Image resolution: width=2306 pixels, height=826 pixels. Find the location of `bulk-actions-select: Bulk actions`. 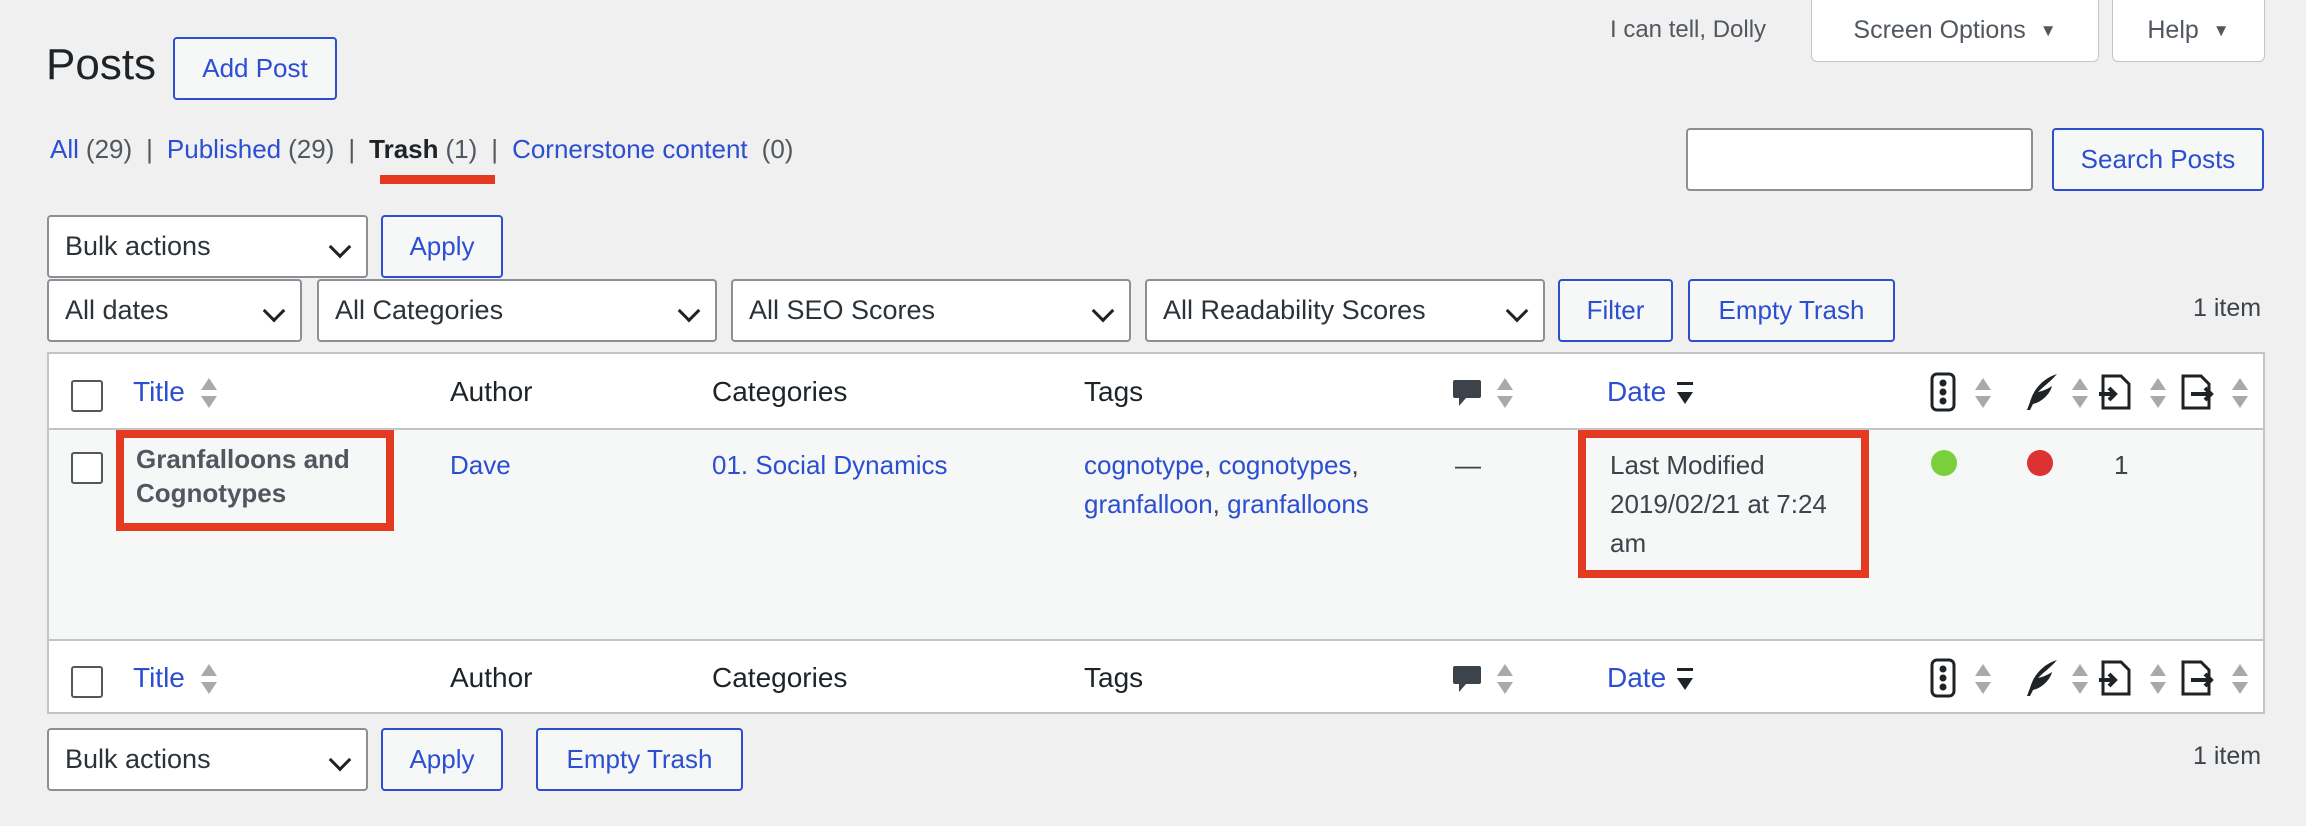

bulk-actions-select: Bulk actions is located at coordinates (207, 246).